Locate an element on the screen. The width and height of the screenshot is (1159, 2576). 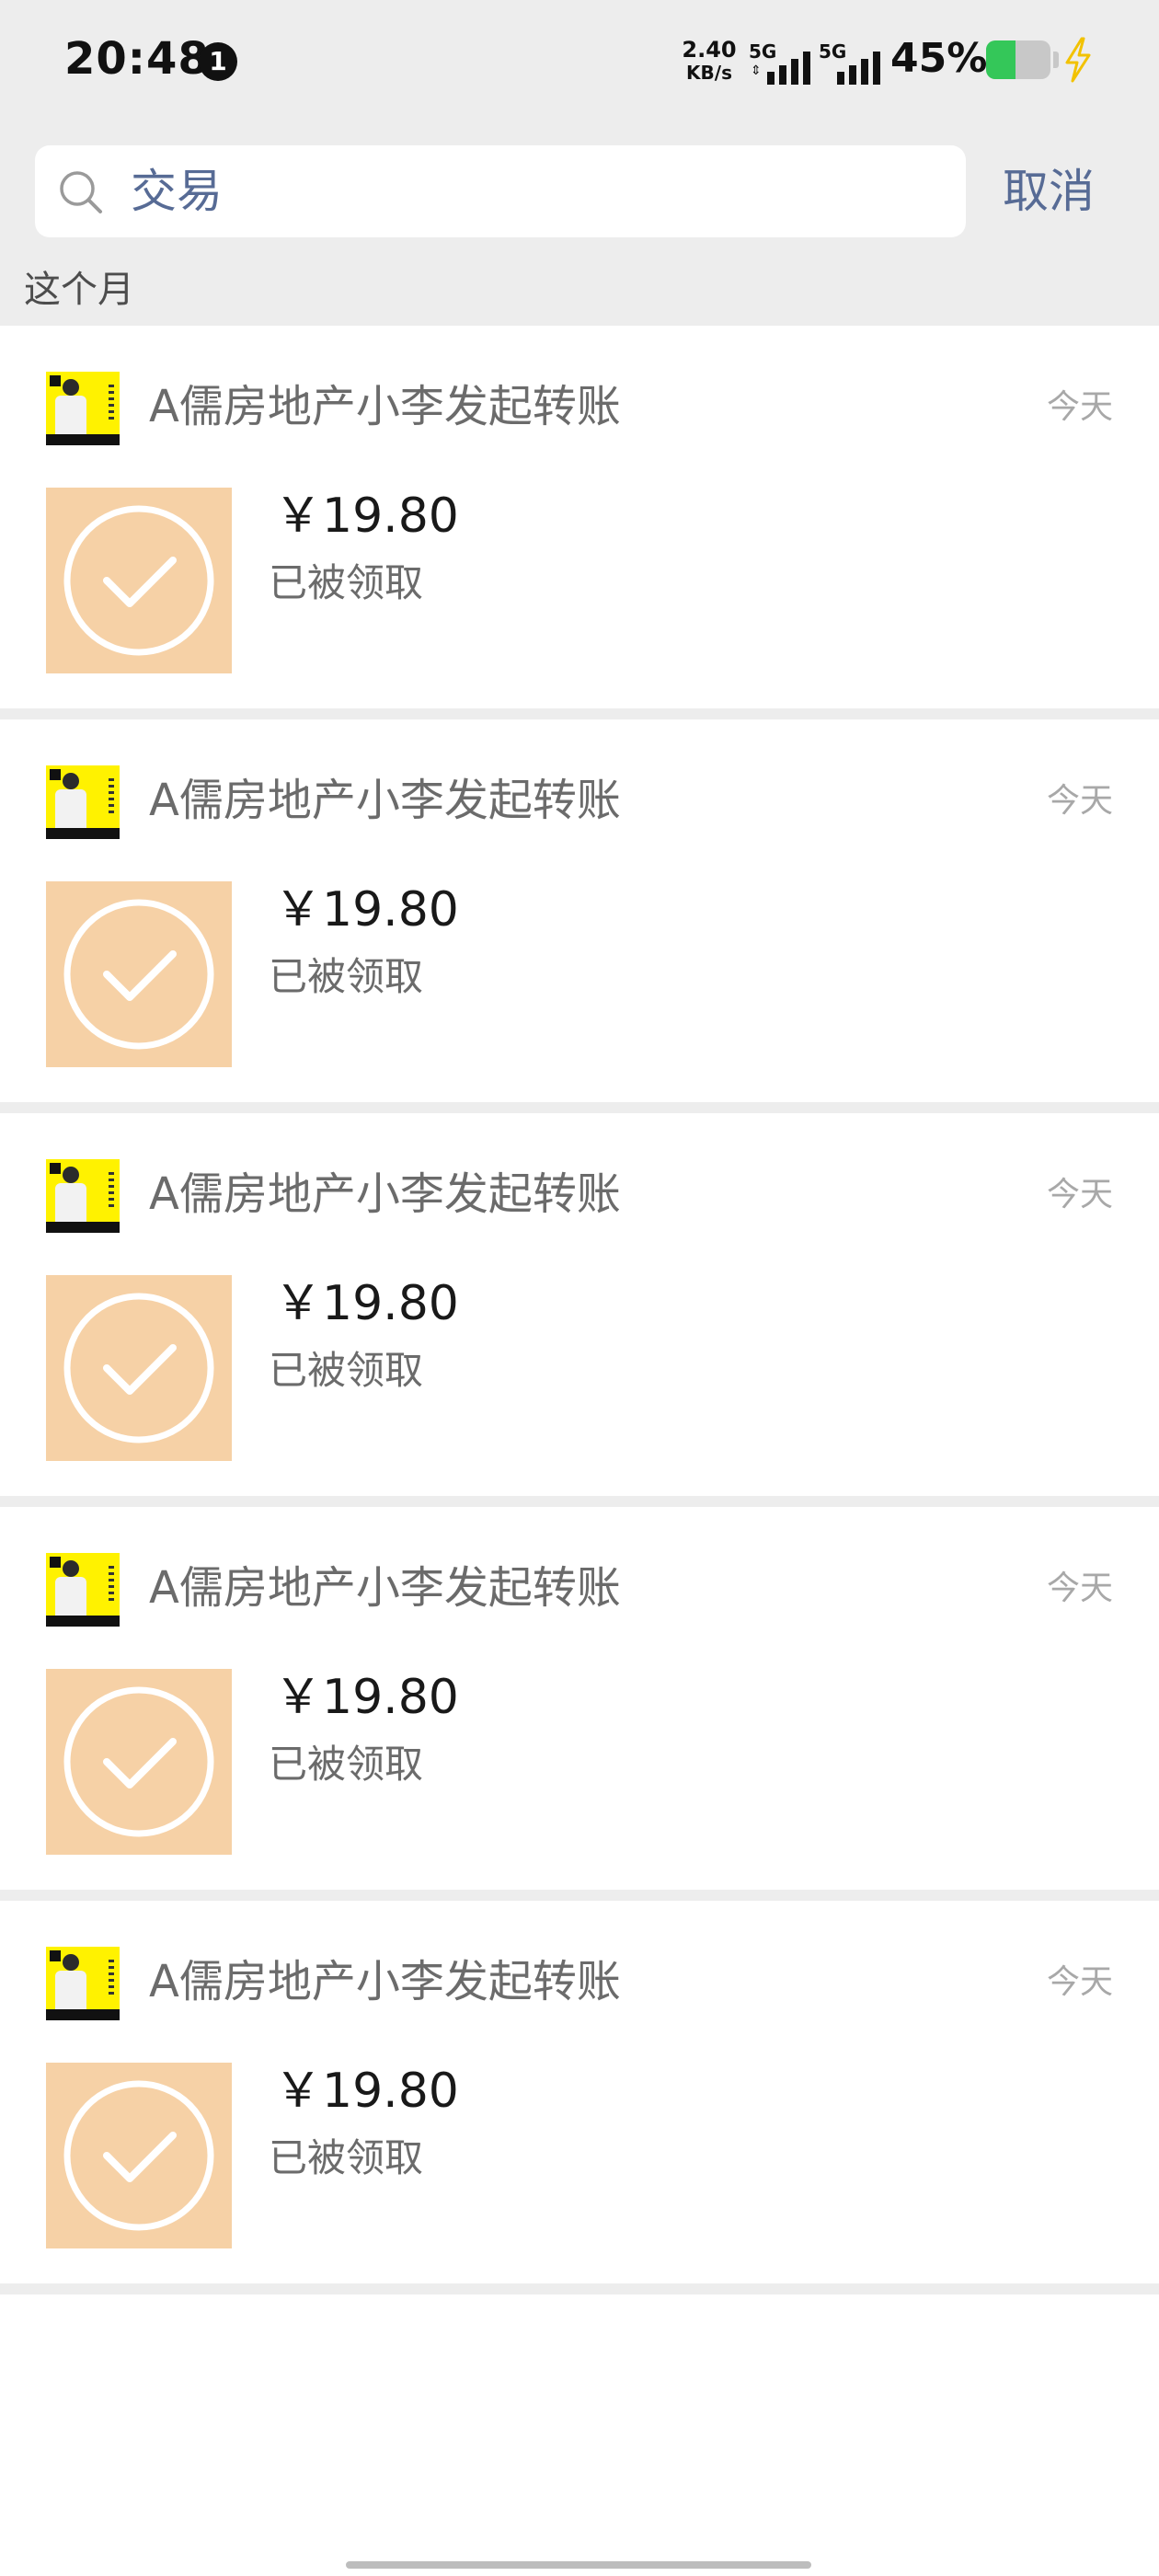
battery-cap is located at coordinates (1056, 60).